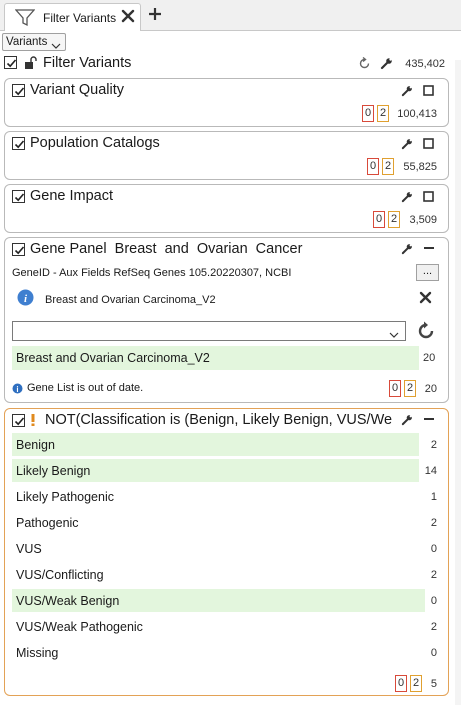 Image resolution: width=461 pixels, height=710 pixels. I want to click on reset-icon, so click(364, 64).